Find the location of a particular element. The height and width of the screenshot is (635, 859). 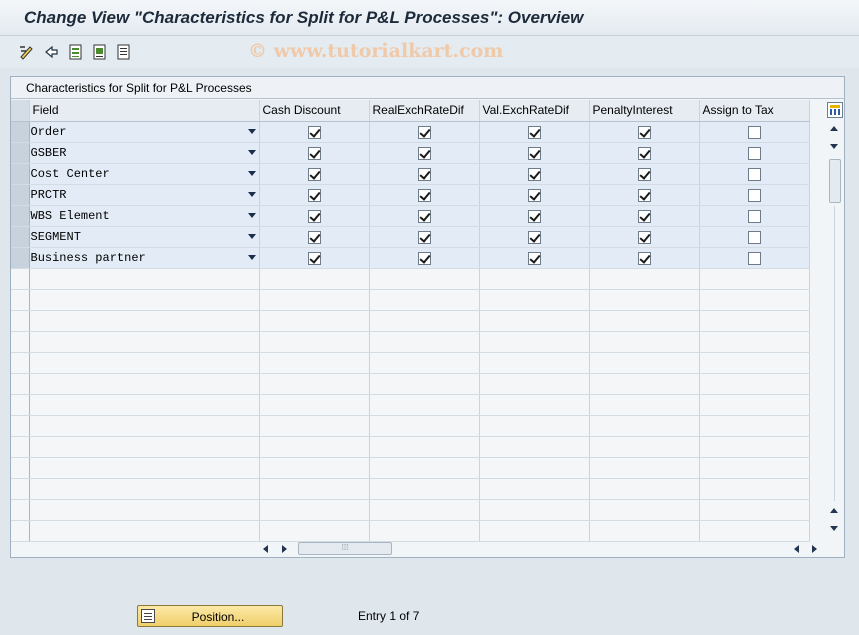

field-dropdown: WBS Element is located at coordinates (144, 216).